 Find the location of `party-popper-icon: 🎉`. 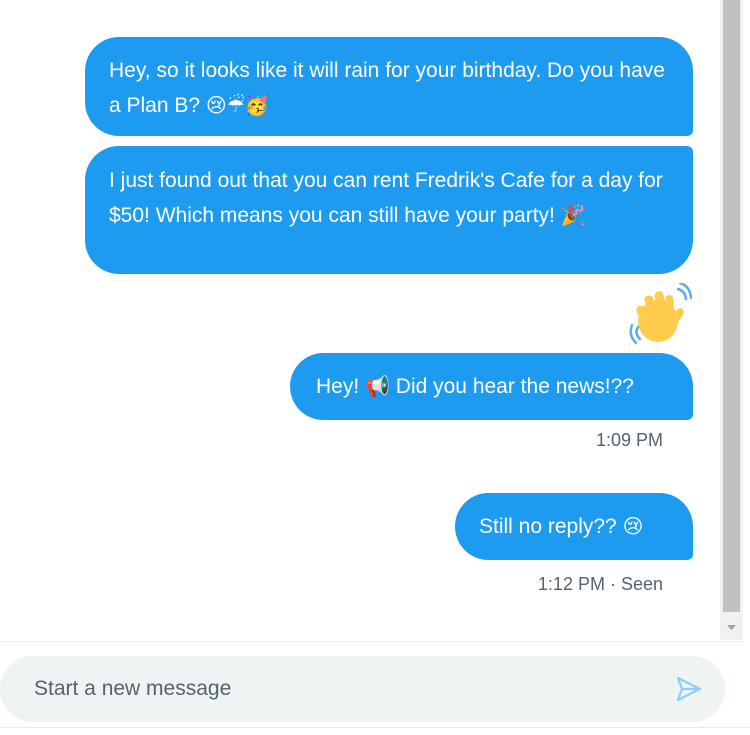

party-popper-icon: 🎉 is located at coordinates (573, 215).